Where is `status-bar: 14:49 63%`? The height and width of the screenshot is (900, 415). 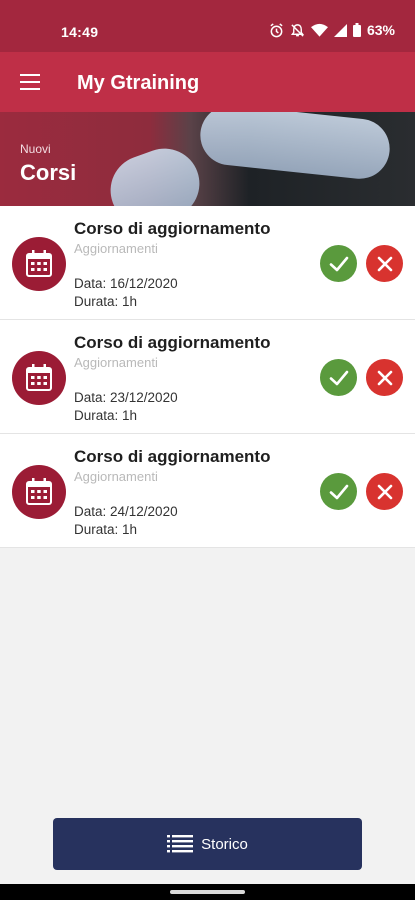
status-bar: 14:49 63% is located at coordinates (207, 26).